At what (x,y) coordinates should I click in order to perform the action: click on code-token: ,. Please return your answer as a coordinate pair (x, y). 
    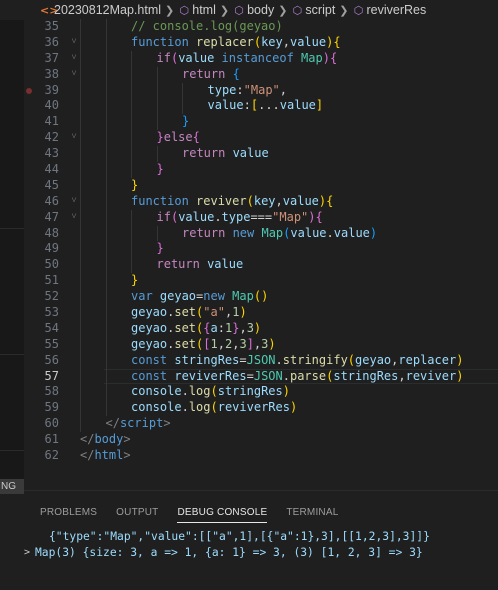
    Looking at the image, I should click on (243, 327).